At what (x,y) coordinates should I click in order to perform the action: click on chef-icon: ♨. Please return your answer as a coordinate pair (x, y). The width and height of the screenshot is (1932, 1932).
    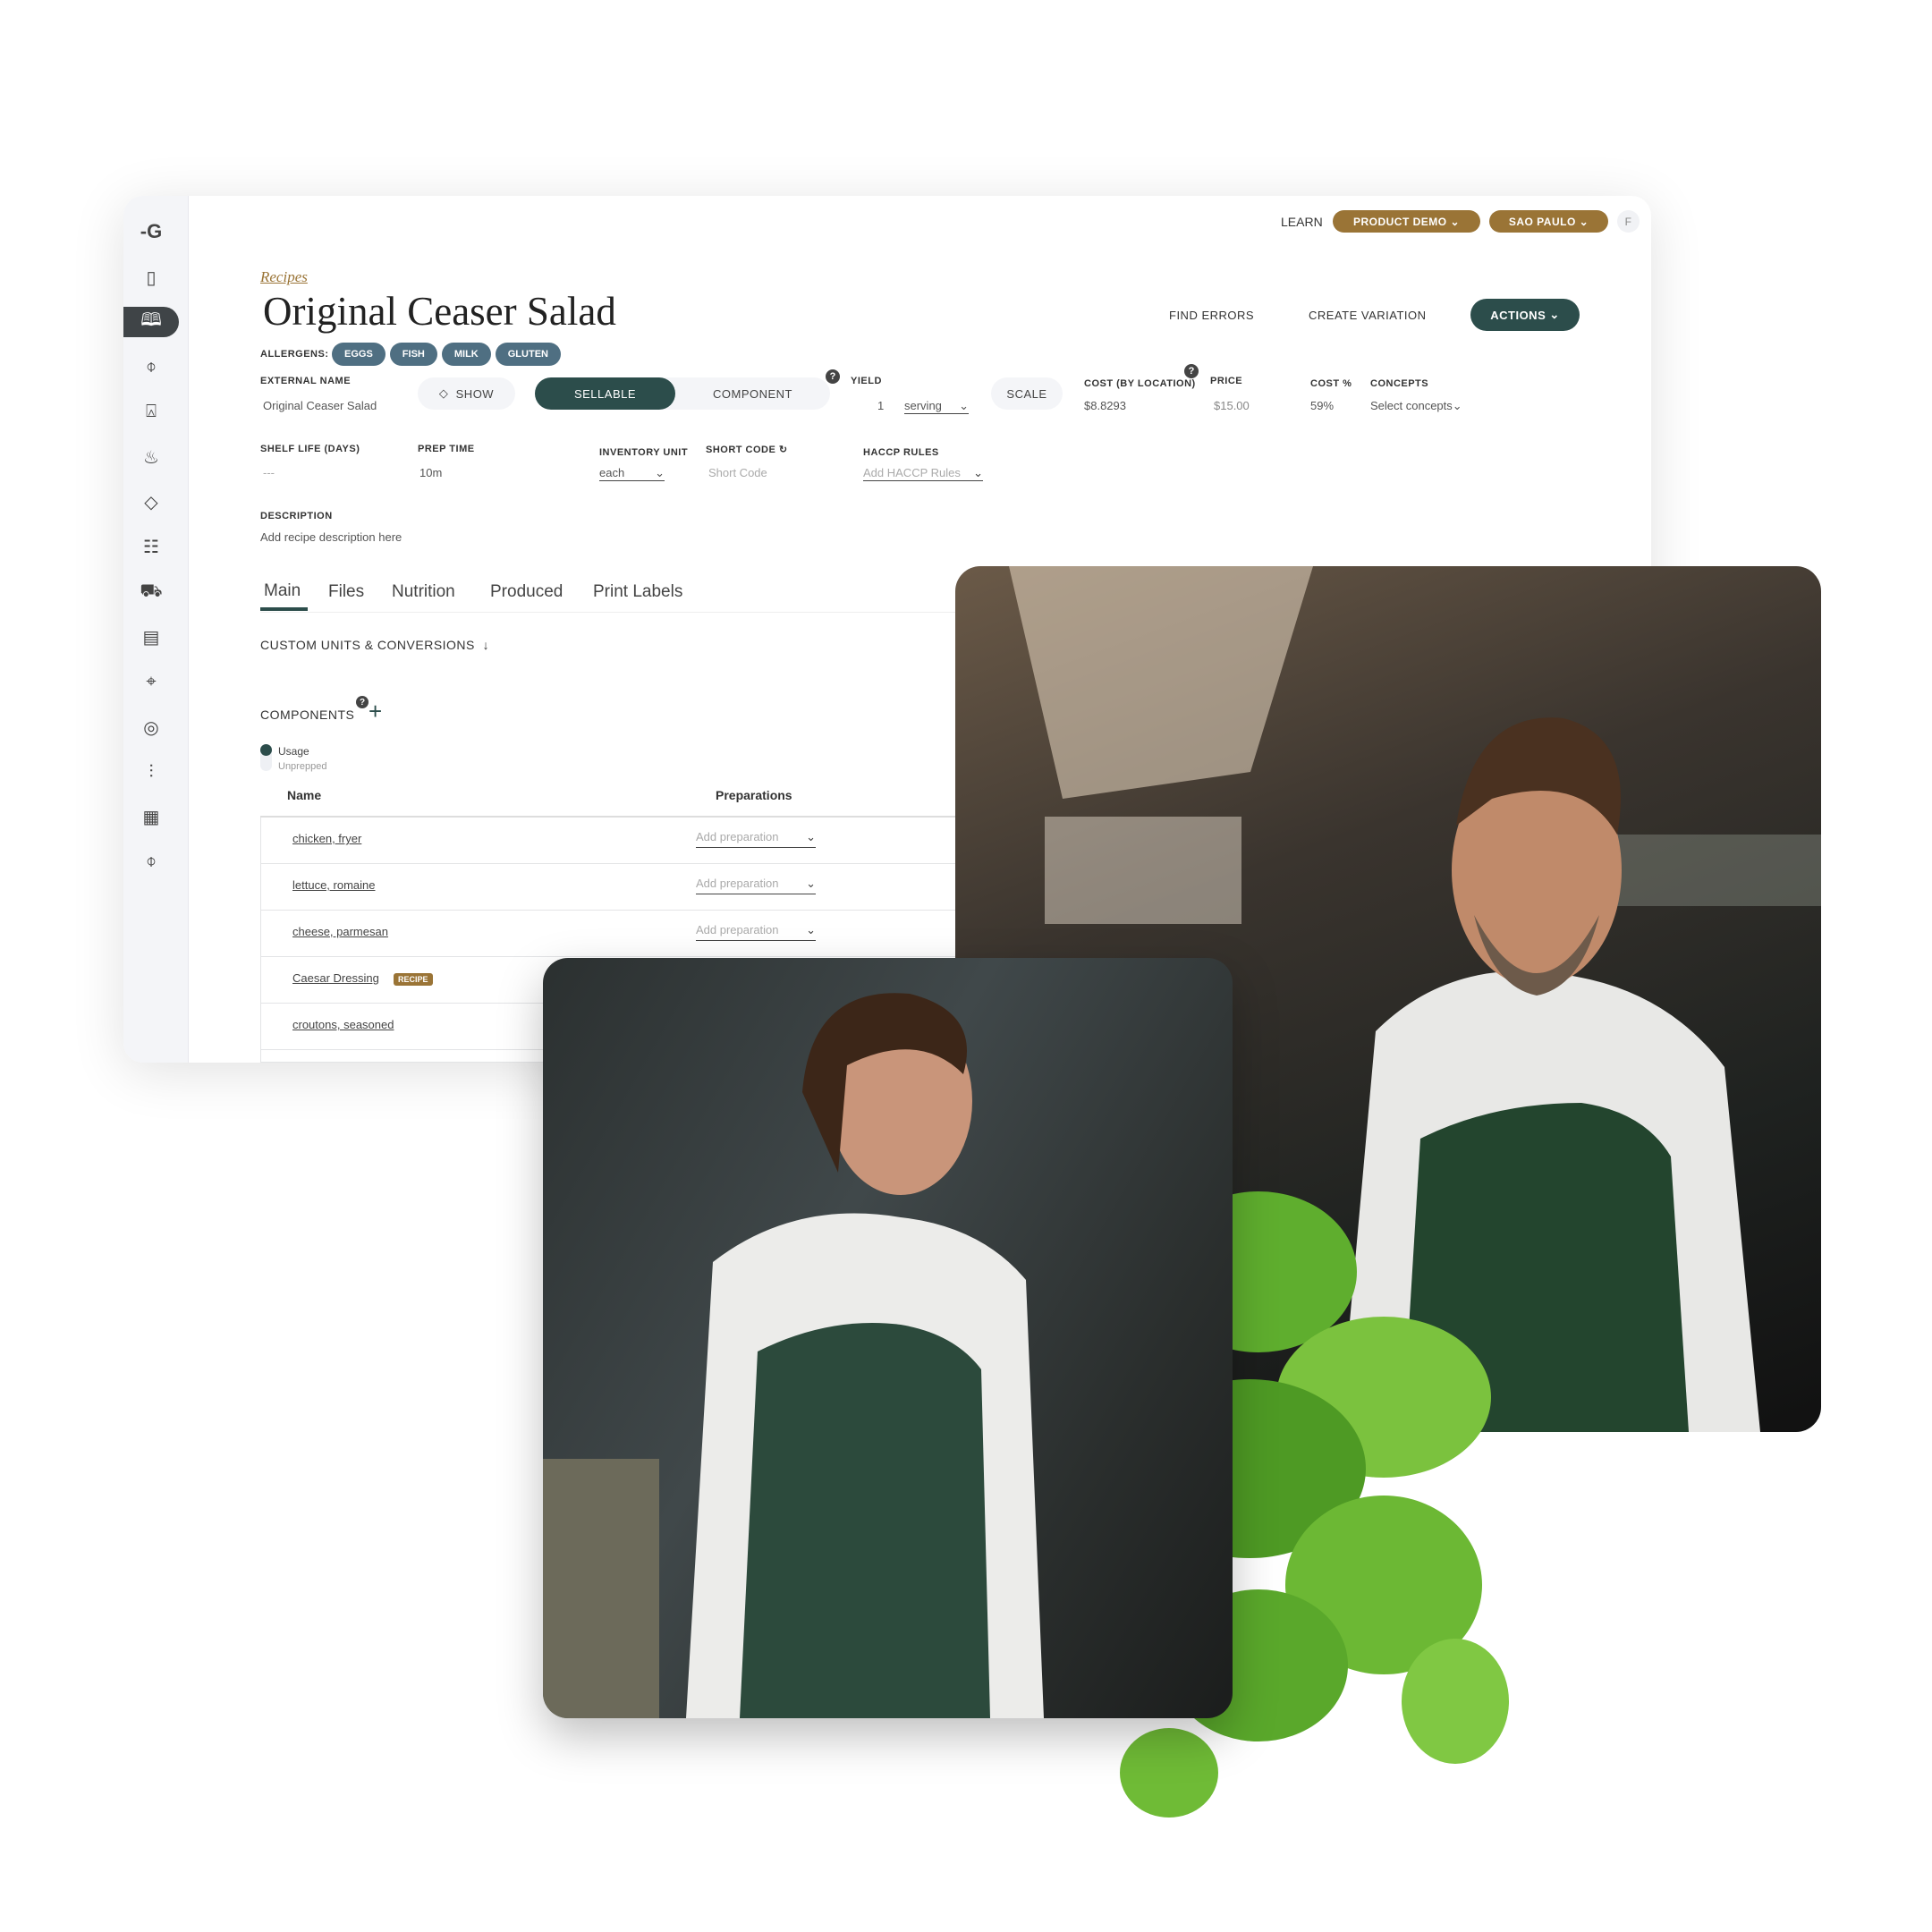
    Looking at the image, I should click on (151, 457).